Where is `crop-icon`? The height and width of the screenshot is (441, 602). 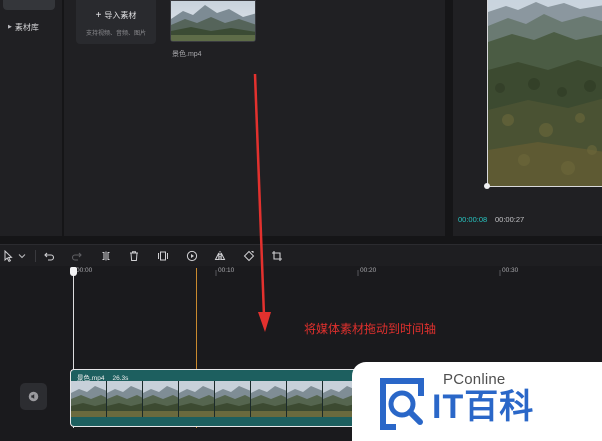
crop-icon is located at coordinates (277, 256).